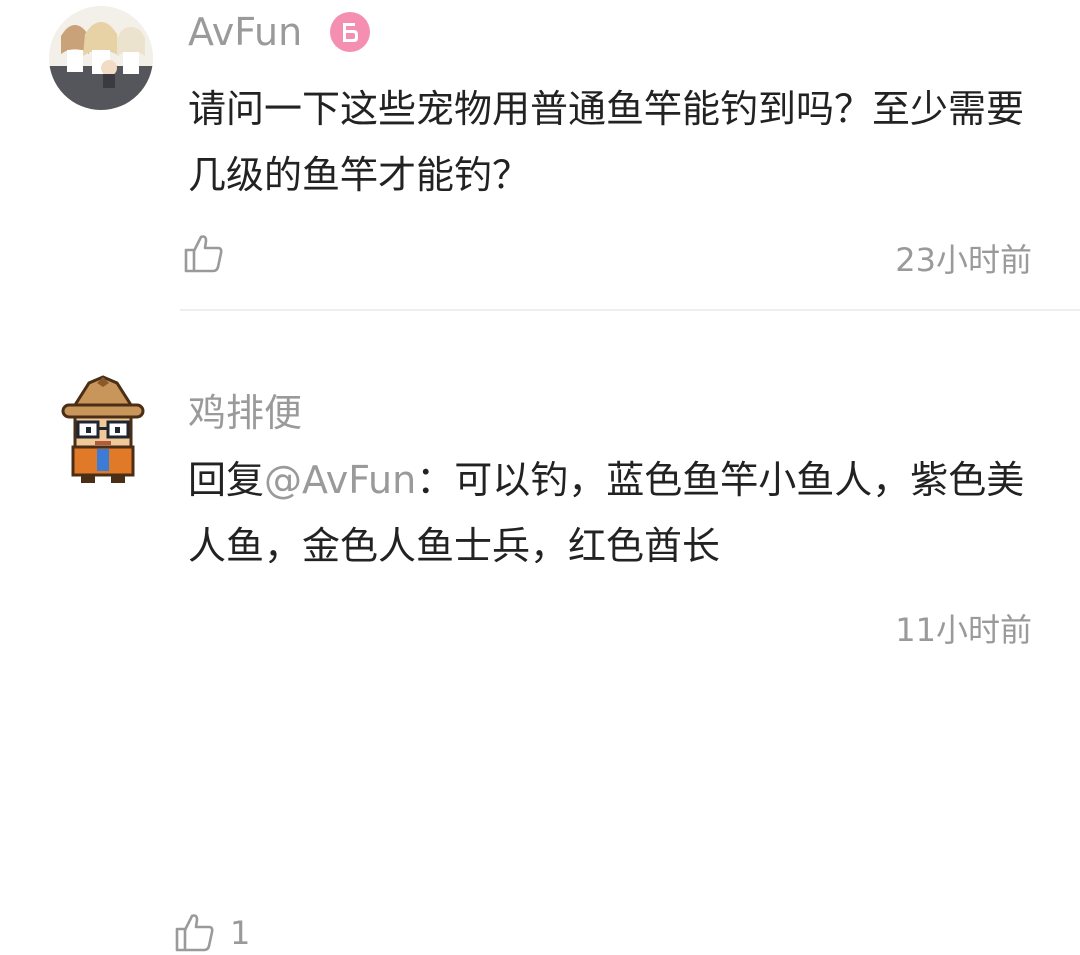  What do you see at coordinates (245, 409) in the screenshot?
I see `username: 鸡排便` at bounding box center [245, 409].